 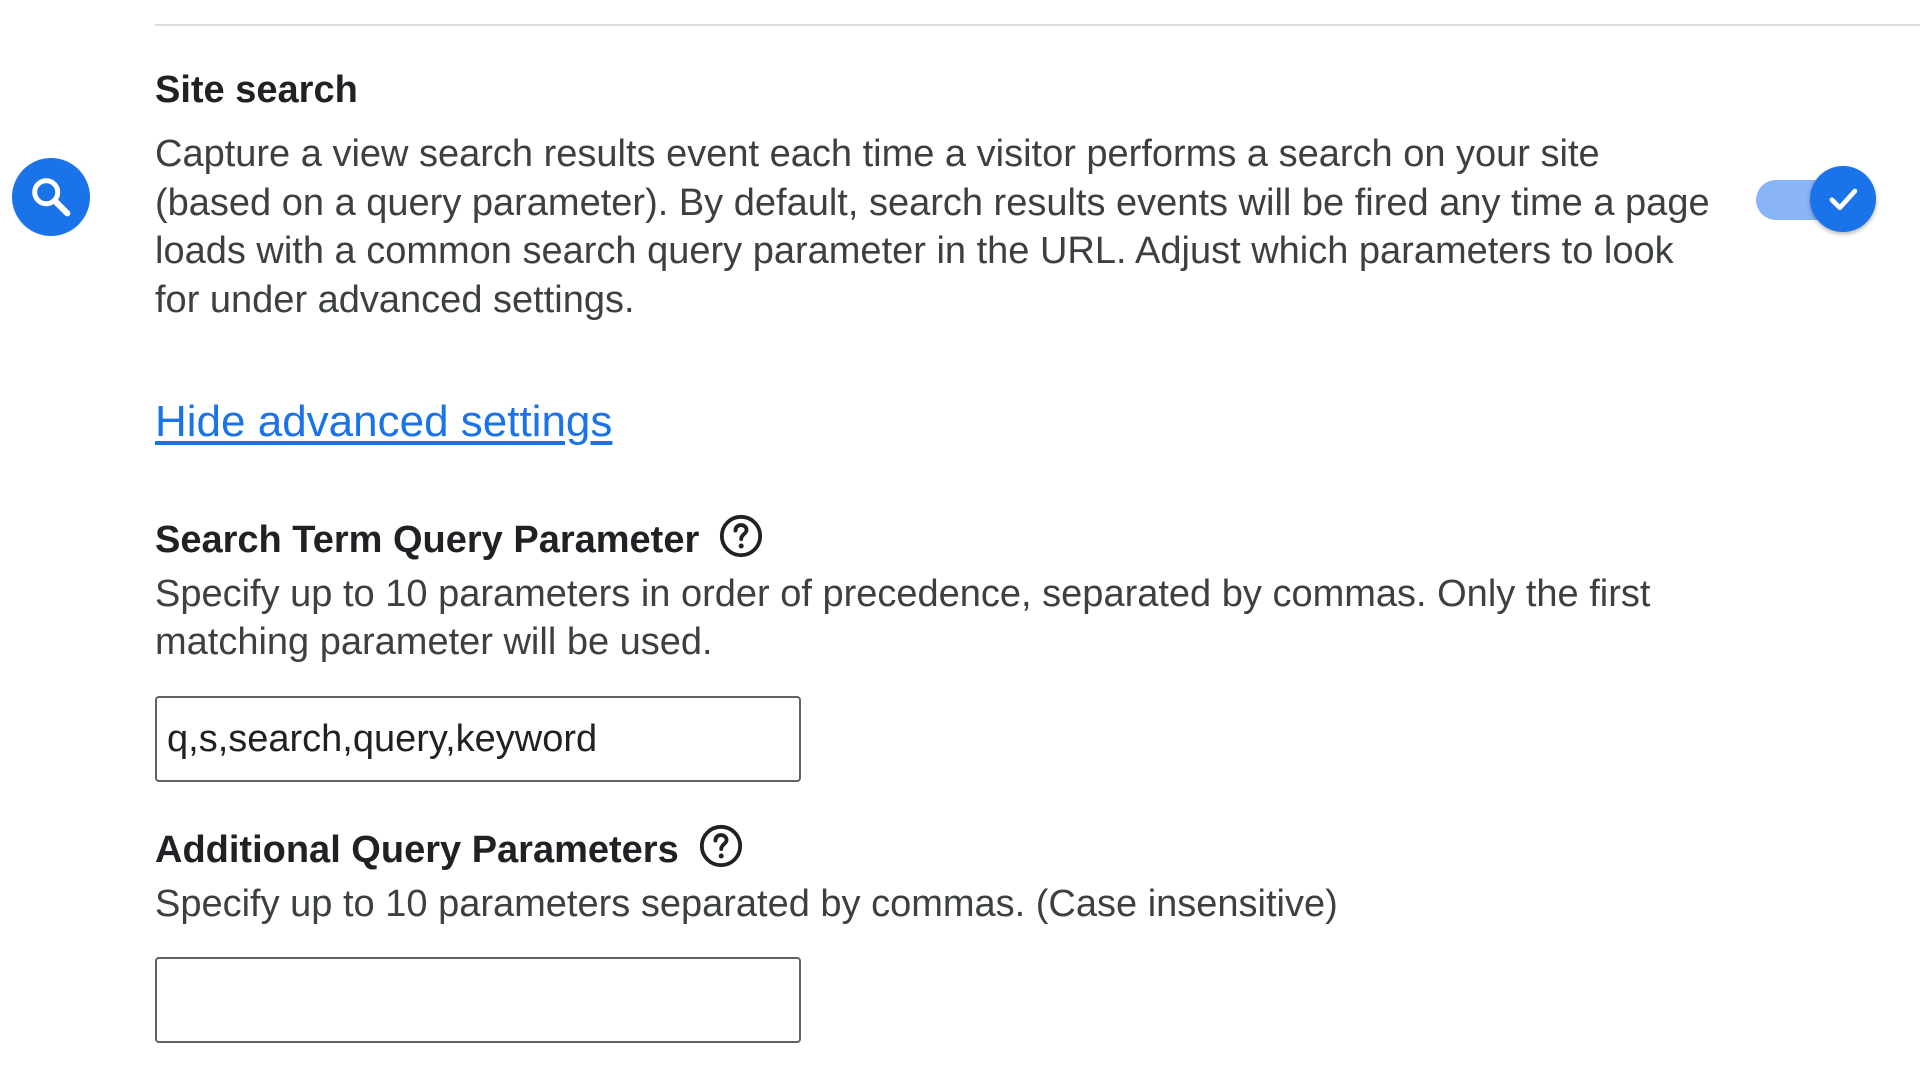 I want to click on toggle-thumb, so click(x=1843, y=199).